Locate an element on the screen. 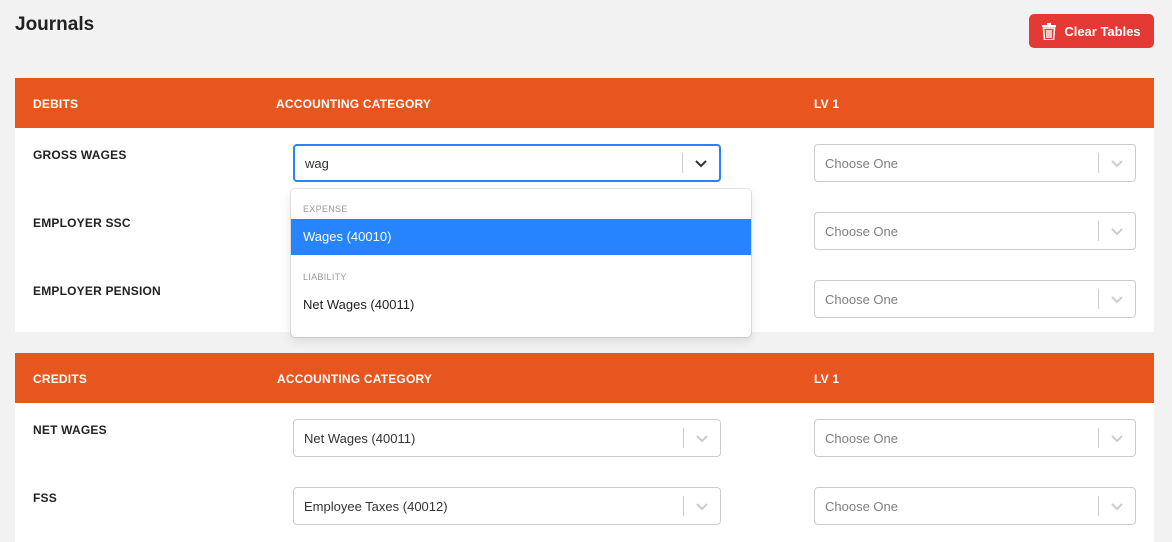  header-debits: DEBITS is located at coordinates (56, 104).